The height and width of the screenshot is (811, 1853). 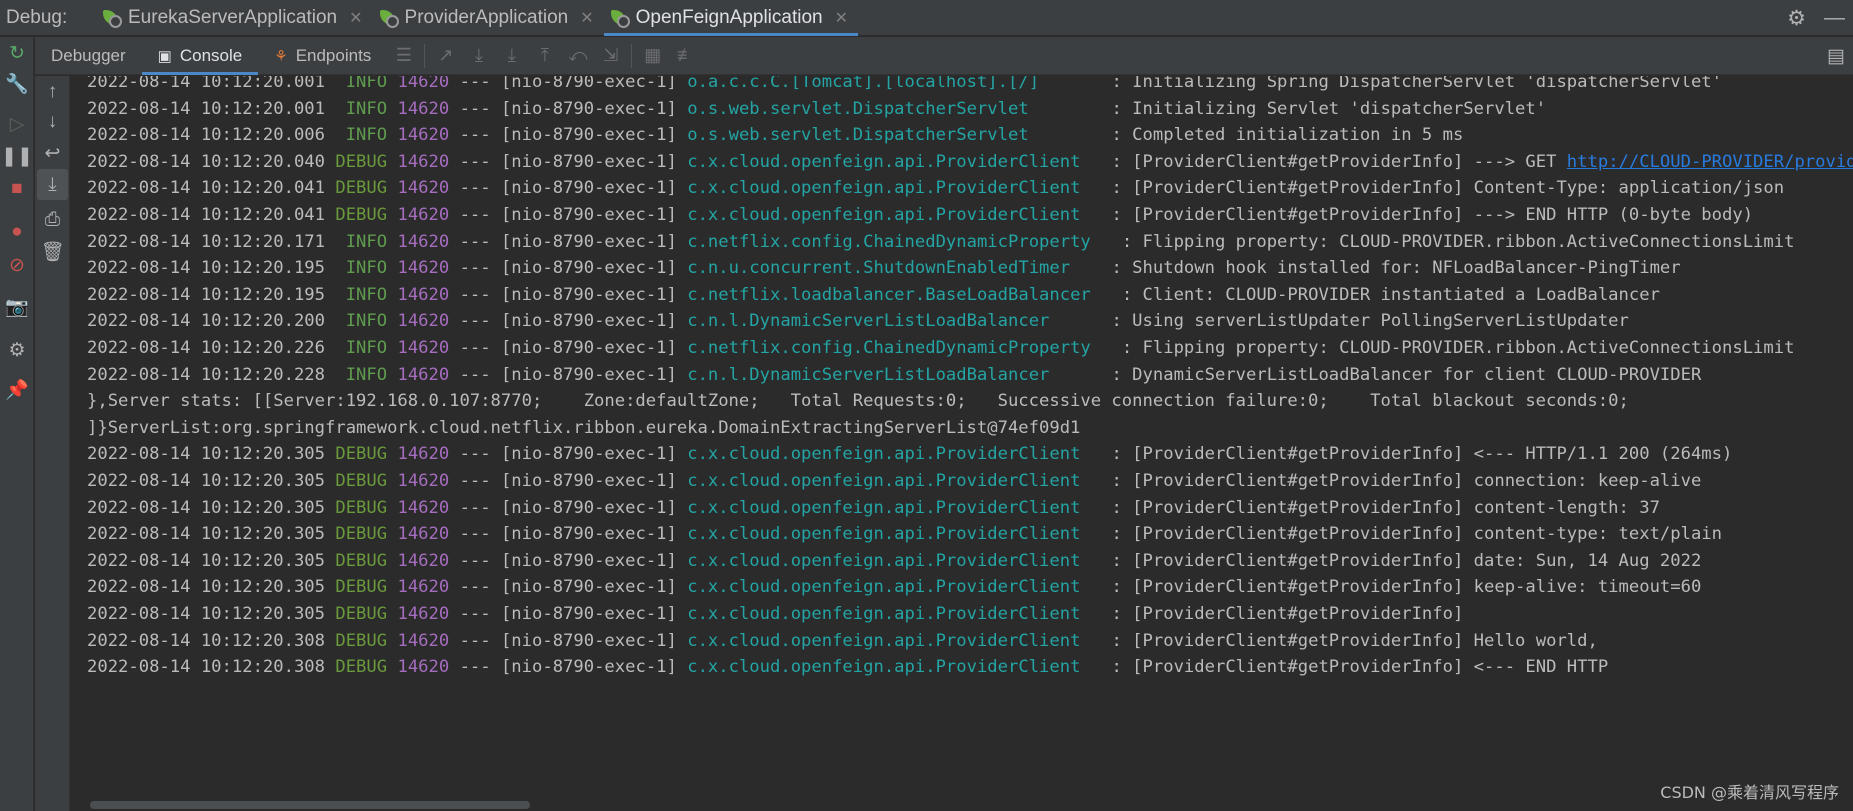 What do you see at coordinates (544, 56) in the screenshot?
I see `step-out-icon: ⤒` at bounding box center [544, 56].